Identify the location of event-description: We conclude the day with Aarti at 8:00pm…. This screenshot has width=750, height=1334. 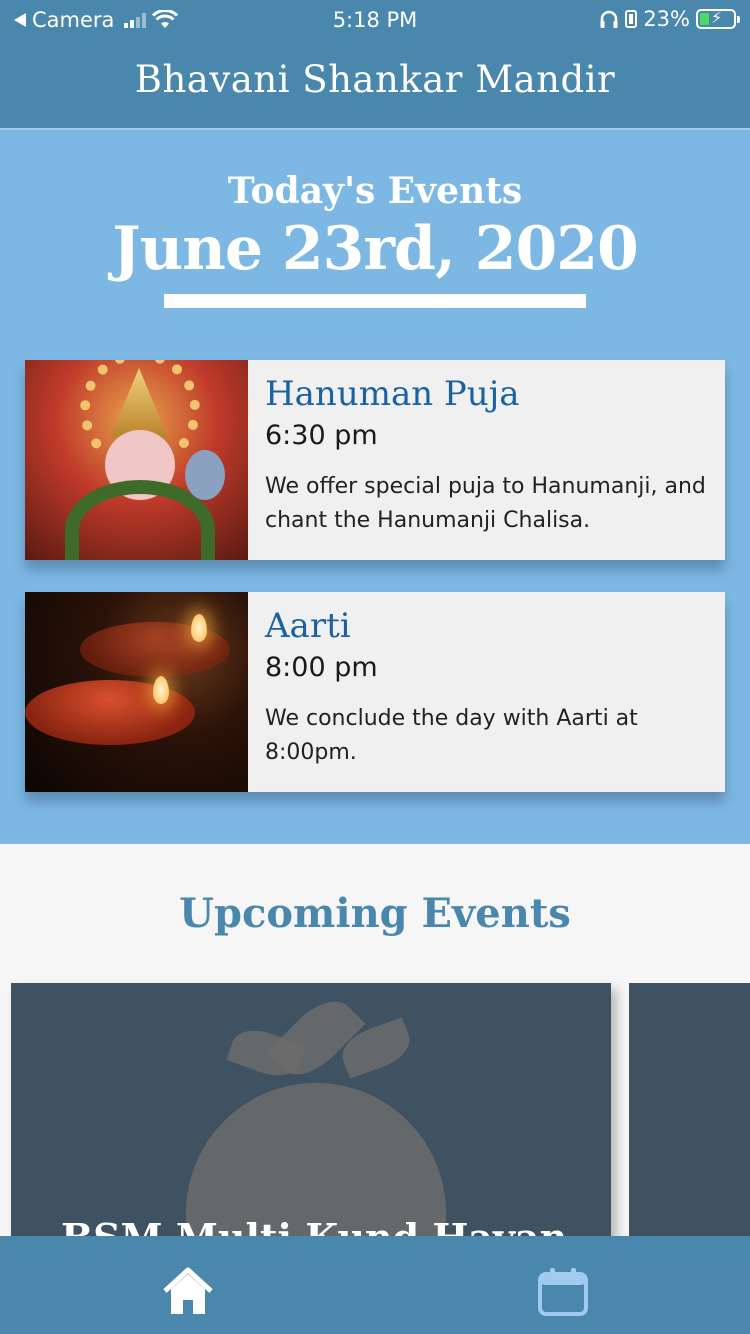
(451, 735).